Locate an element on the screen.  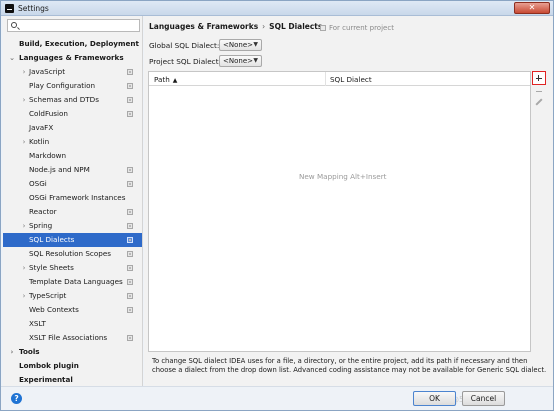
tree-item: SQL Resolution Scopes is located at coordinates (72, 254).